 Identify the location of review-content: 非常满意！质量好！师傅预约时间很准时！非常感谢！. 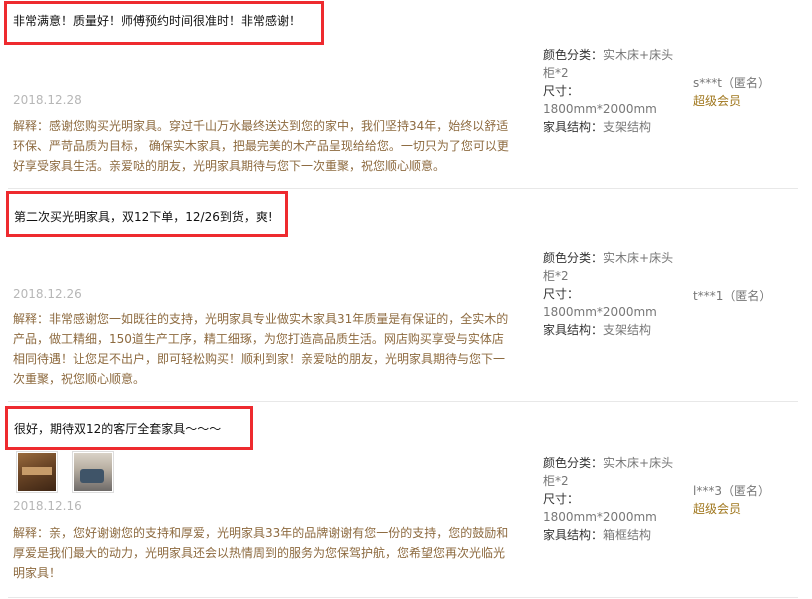
(157, 21).